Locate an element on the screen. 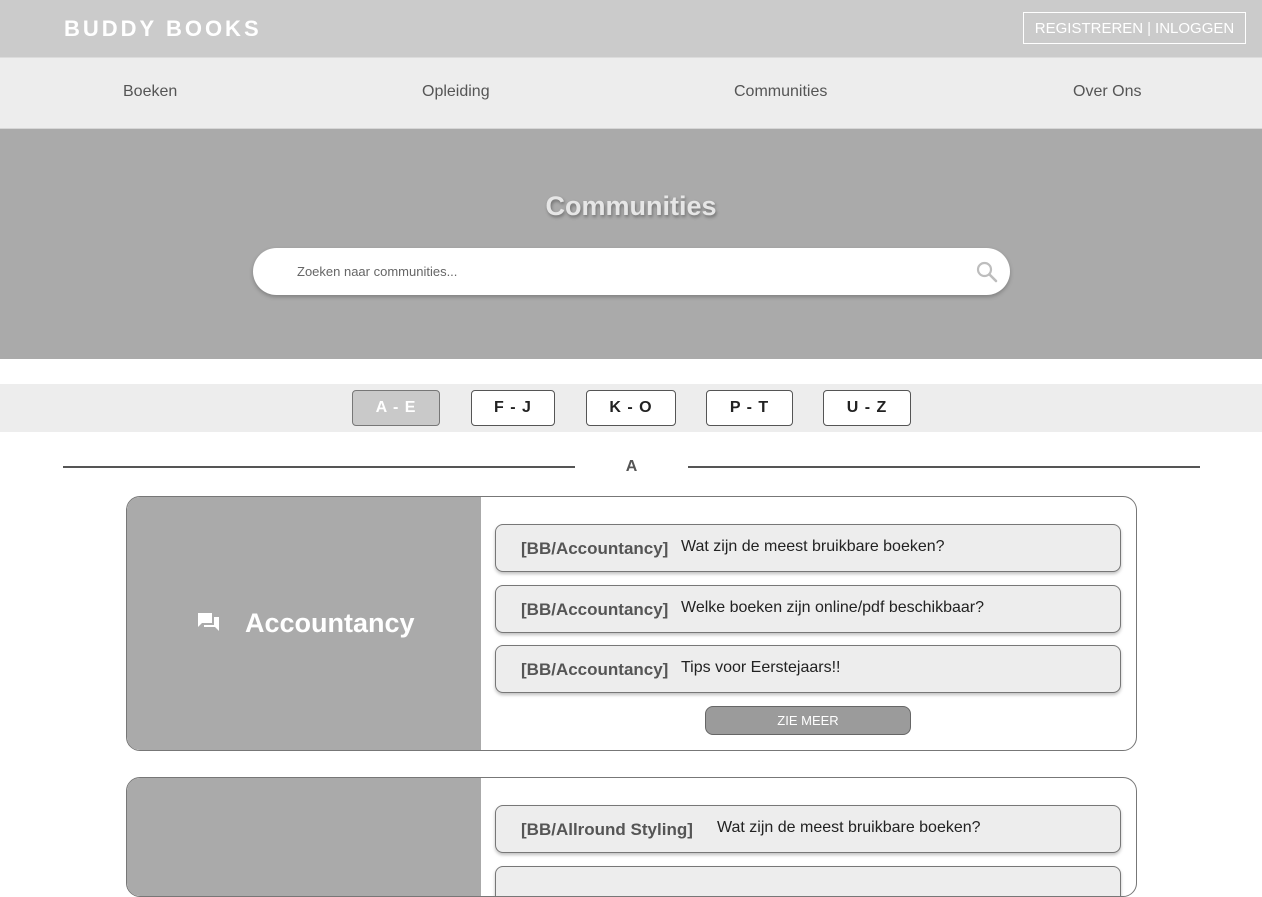 This screenshot has width=1262, height=897. register-link: REGISTREREN is located at coordinates (1089, 28).